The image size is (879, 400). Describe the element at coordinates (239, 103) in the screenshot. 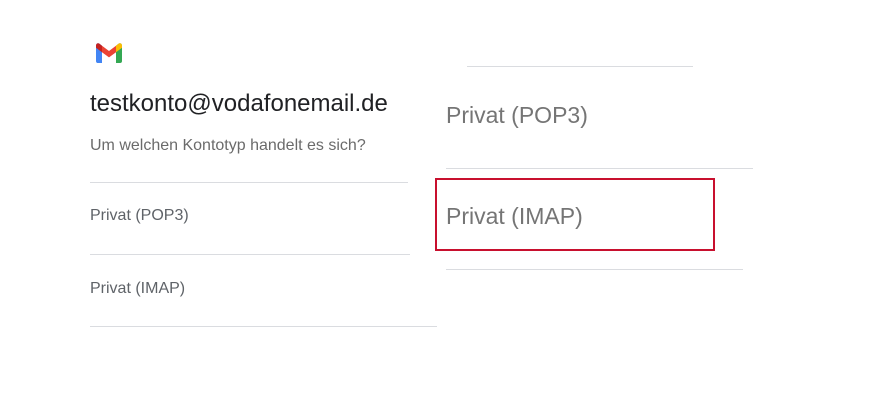

I see `account-email: testkonto@vodafonemail.de` at that location.